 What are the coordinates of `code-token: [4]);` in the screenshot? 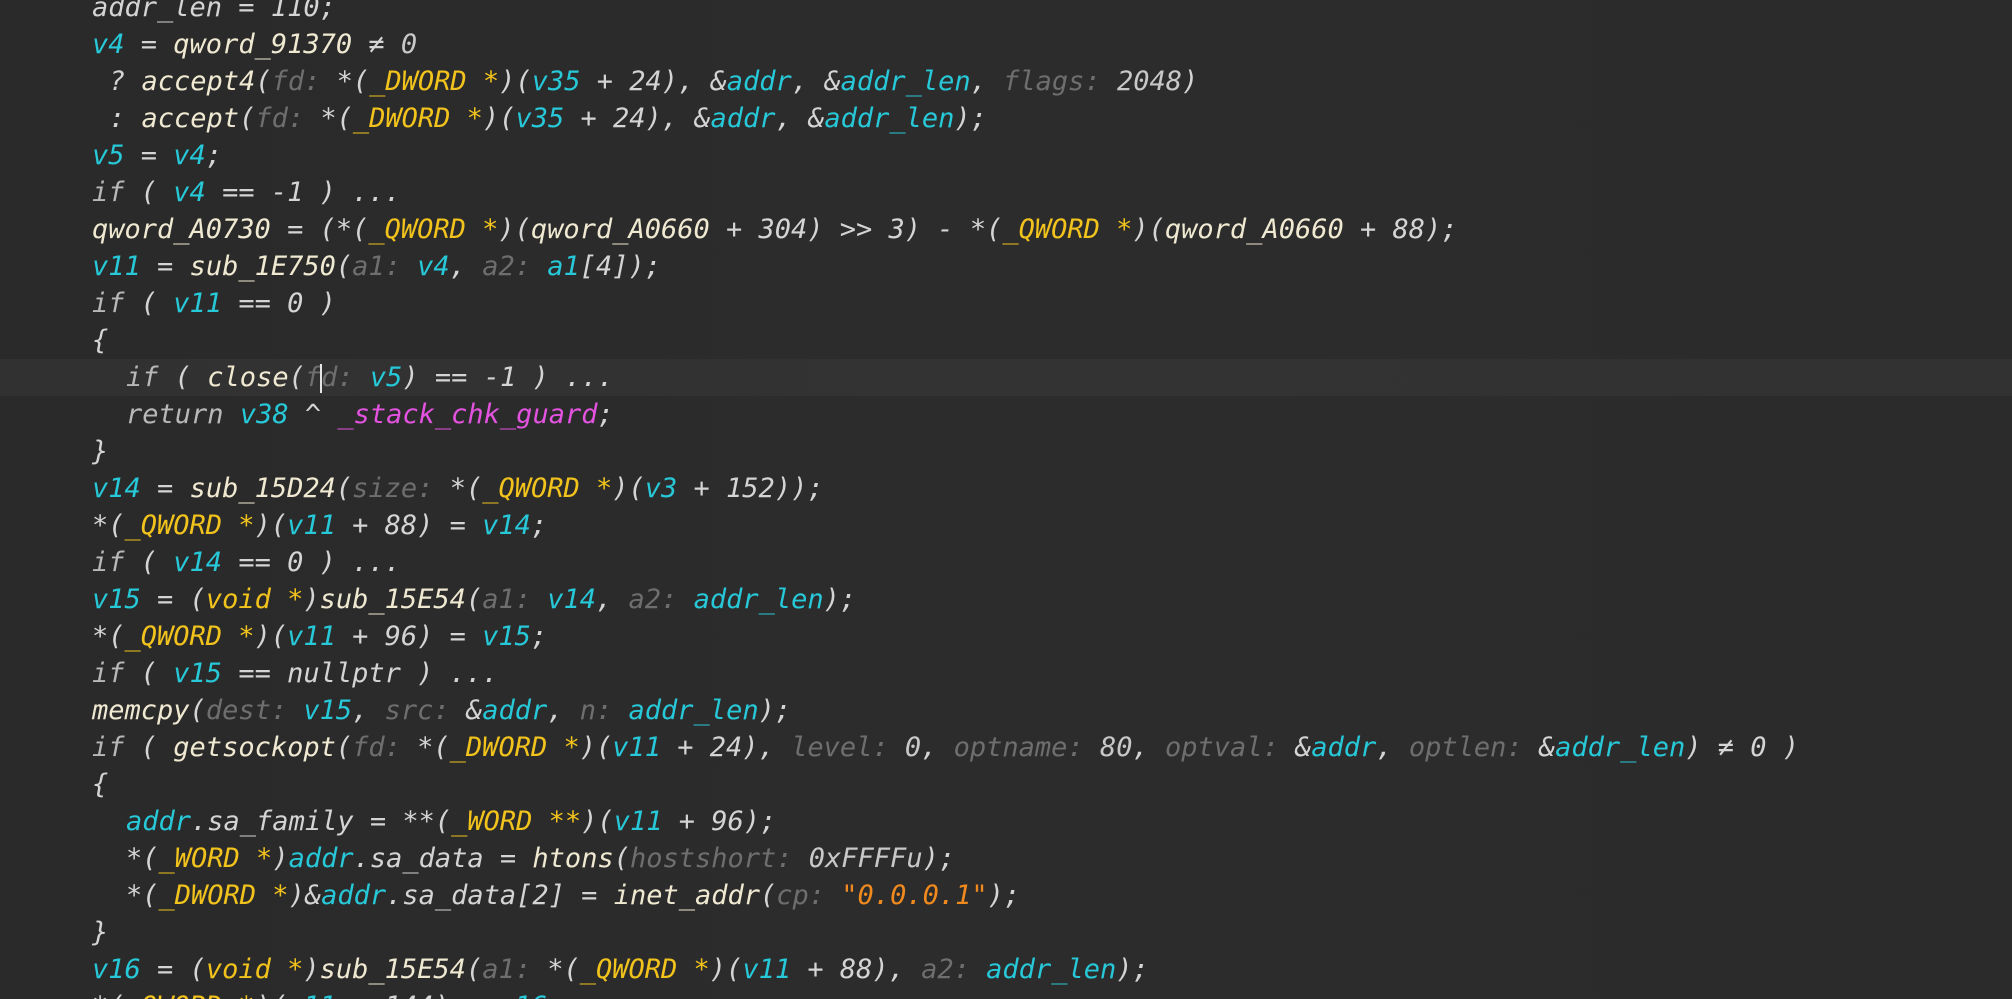 It's located at (620, 266).